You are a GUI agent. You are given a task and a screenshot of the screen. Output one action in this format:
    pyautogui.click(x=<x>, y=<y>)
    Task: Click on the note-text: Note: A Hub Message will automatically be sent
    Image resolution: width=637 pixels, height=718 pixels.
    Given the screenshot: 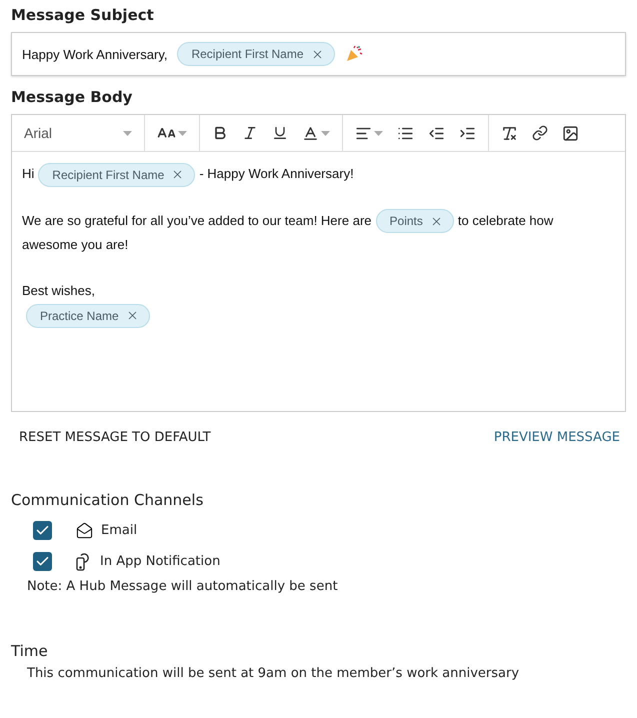 What is the action you would take?
    pyautogui.click(x=182, y=586)
    